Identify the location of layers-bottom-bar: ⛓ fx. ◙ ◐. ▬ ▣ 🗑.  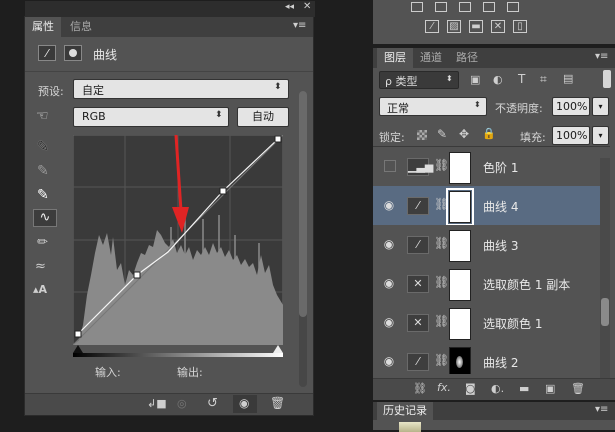
(494, 389).